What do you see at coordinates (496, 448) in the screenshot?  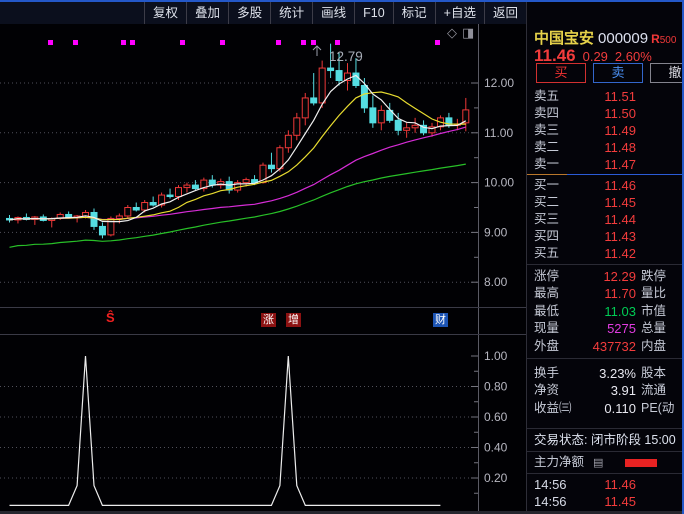 I see `svg-text: 0.40` at bounding box center [496, 448].